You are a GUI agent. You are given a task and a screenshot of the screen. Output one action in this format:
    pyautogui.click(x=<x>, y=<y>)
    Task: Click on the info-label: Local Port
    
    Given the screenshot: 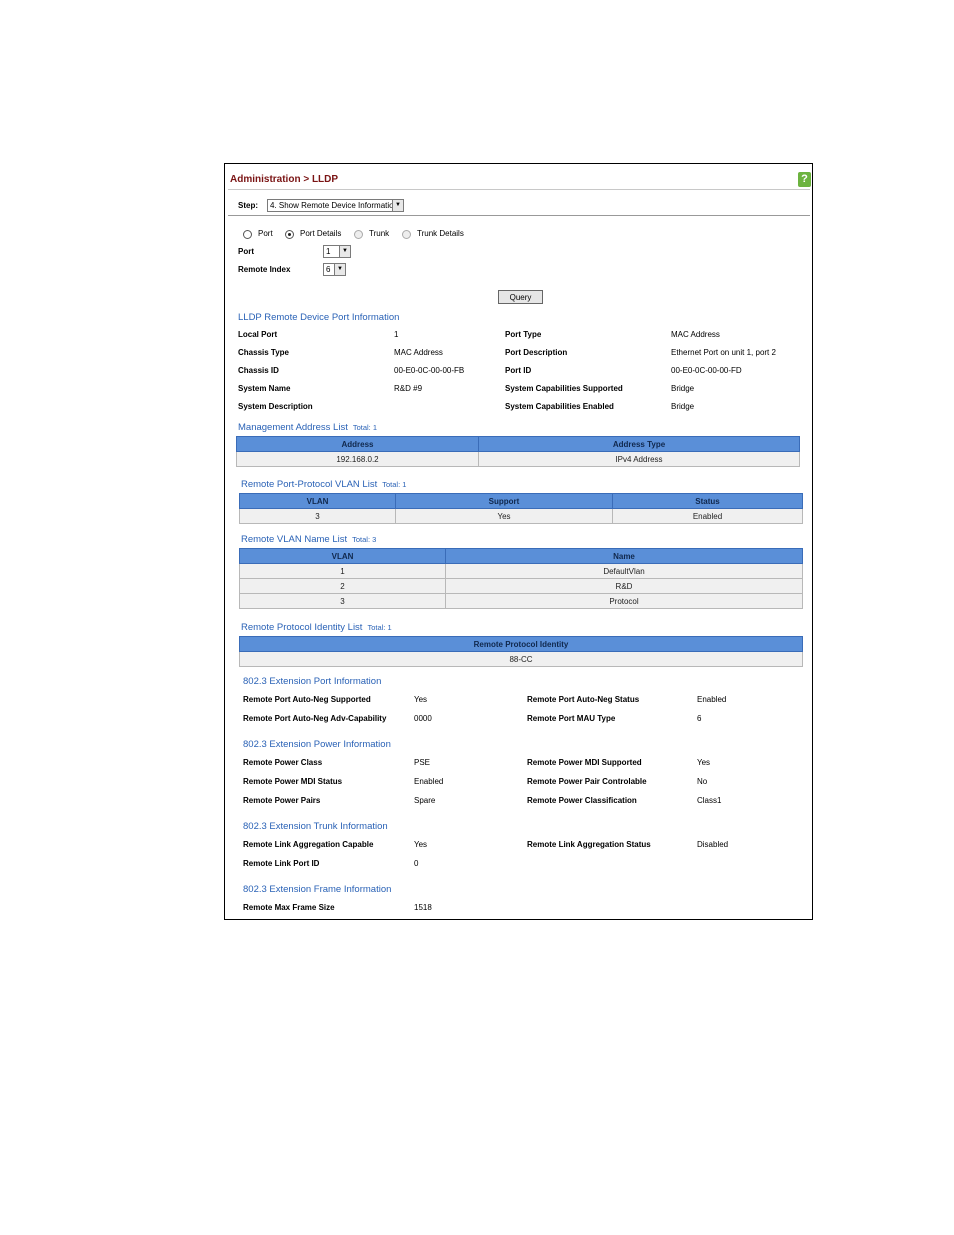 What is the action you would take?
    pyautogui.click(x=258, y=334)
    